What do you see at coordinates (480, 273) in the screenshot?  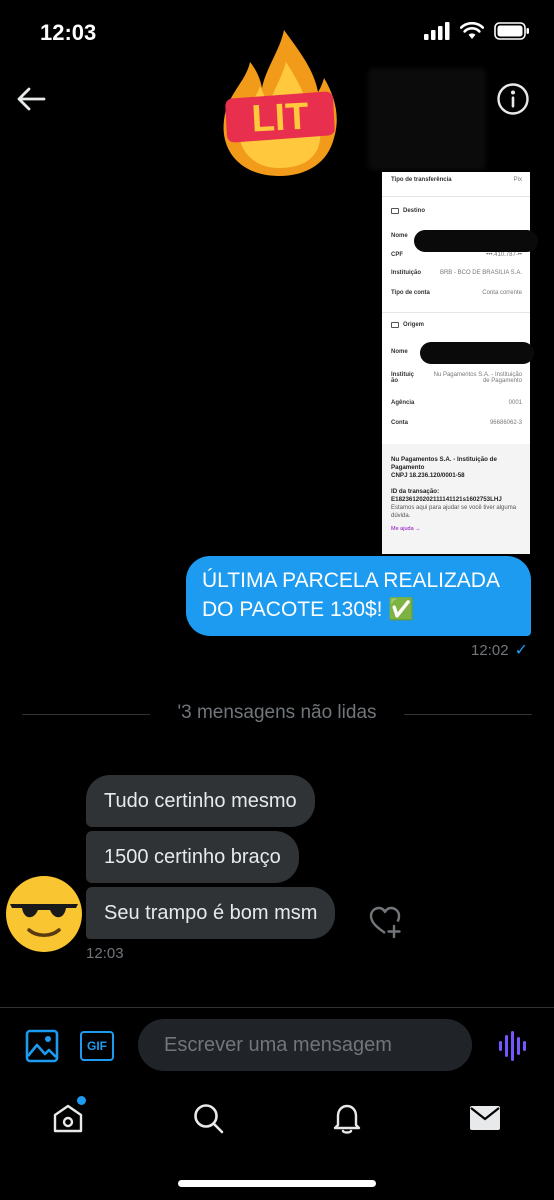 I see `dest-institution-value: BRB - BCO DE BRASILIA S.A.` at bounding box center [480, 273].